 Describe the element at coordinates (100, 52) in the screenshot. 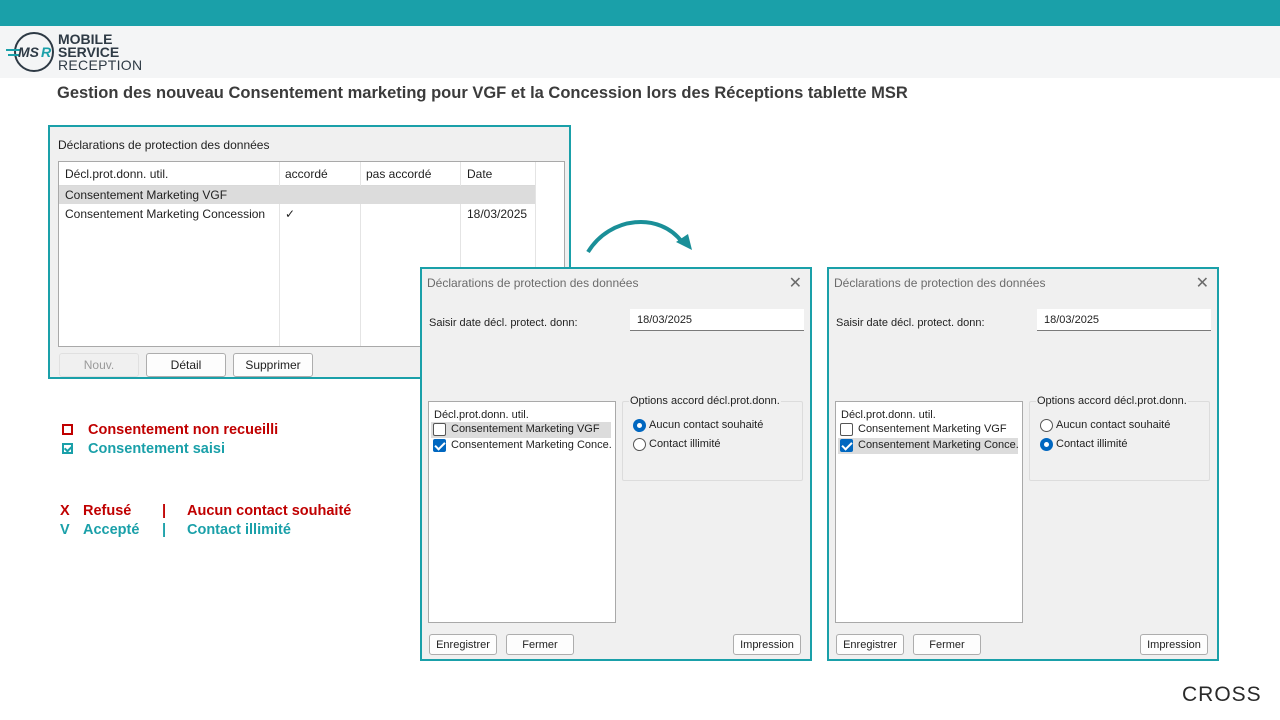

I see `brand-name: MOBILE SERVICE RECEPTION` at that location.